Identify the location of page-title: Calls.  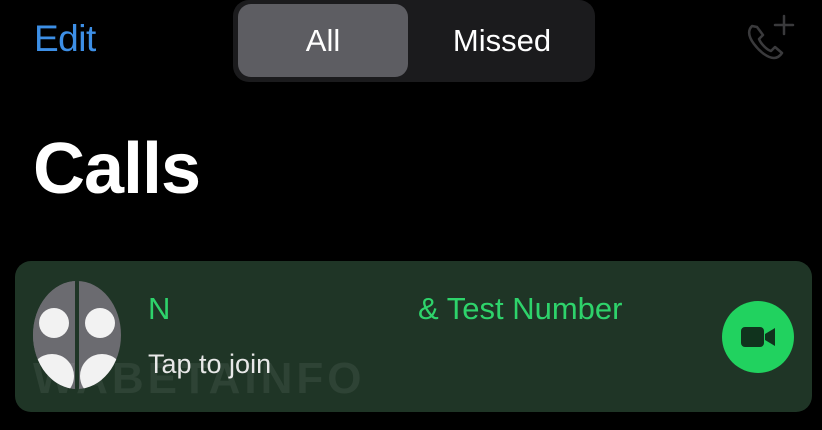
(117, 169).